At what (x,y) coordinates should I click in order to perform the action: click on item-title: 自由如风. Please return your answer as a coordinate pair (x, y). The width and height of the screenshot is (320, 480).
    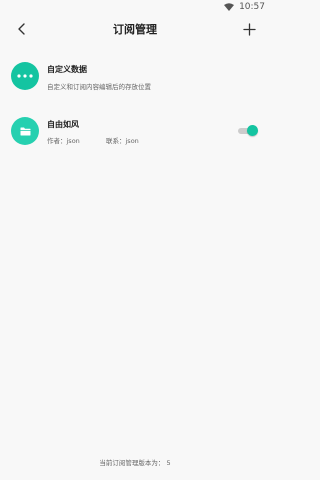
    Looking at the image, I should click on (63, 124).